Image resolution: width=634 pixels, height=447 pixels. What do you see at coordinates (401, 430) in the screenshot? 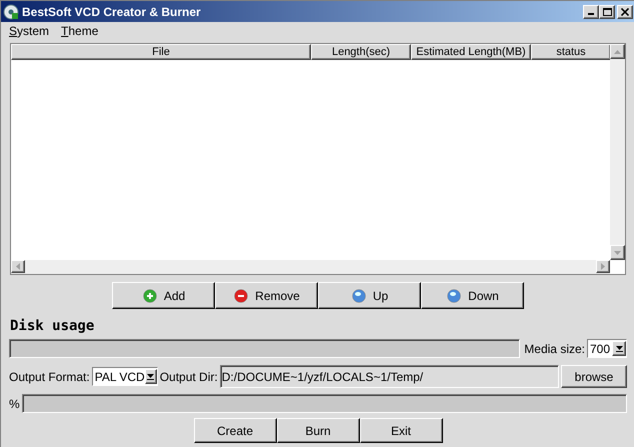
I see `action-button: Exit` at bounding box center [401, 430].